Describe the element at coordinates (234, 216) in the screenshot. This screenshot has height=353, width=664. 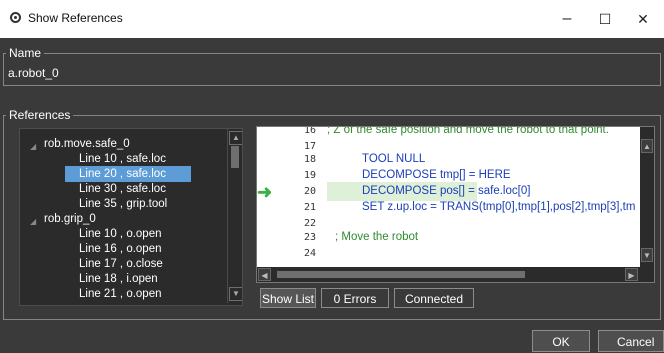
I see `tree-scrollbar: ▲ ▼` at that location.